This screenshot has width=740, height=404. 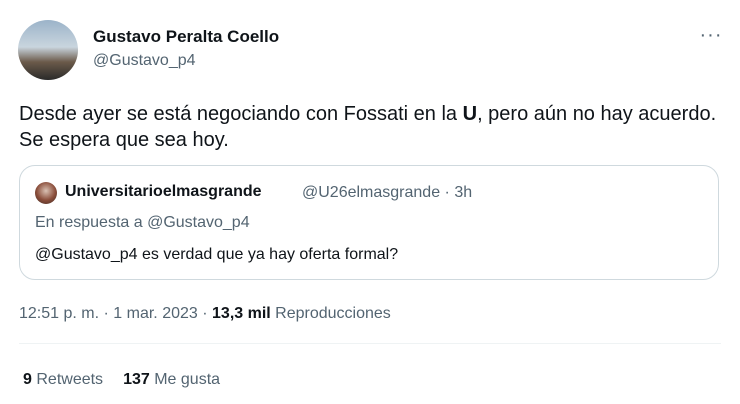 What do you see at coordinates (711, 37) in the screenshot?
I see `more-options-icon: ···` at bounding box center [711, 37].